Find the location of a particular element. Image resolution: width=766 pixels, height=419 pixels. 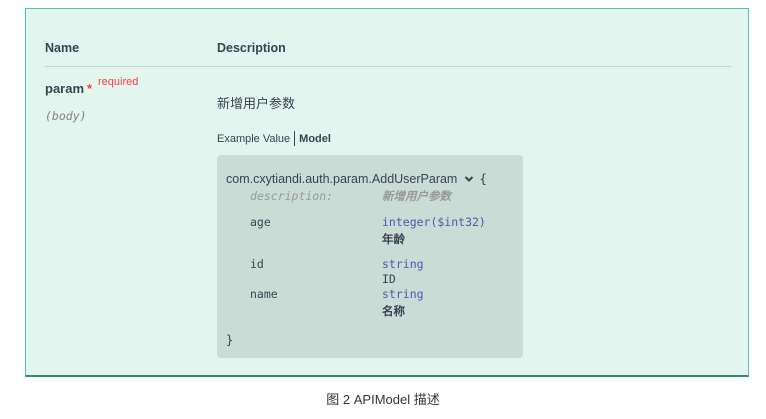

property-name: name is located at coordinates (264, 294).